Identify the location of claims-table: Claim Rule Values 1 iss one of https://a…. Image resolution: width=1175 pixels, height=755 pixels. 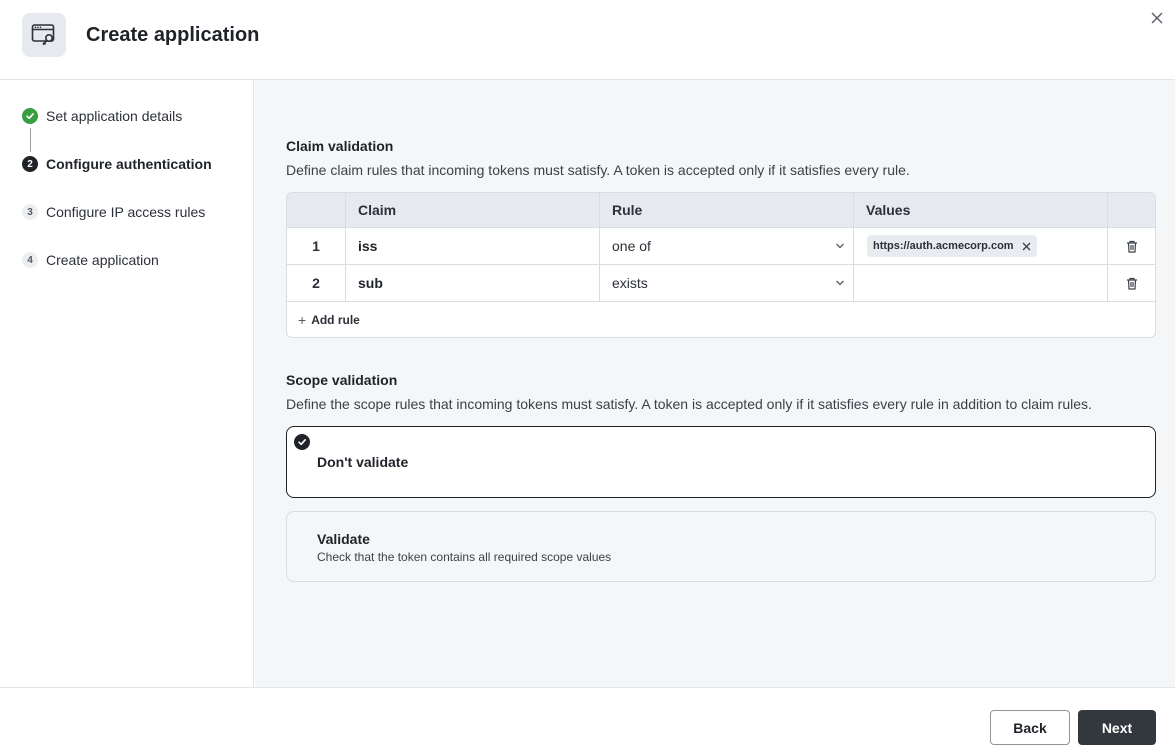
(721, 265).